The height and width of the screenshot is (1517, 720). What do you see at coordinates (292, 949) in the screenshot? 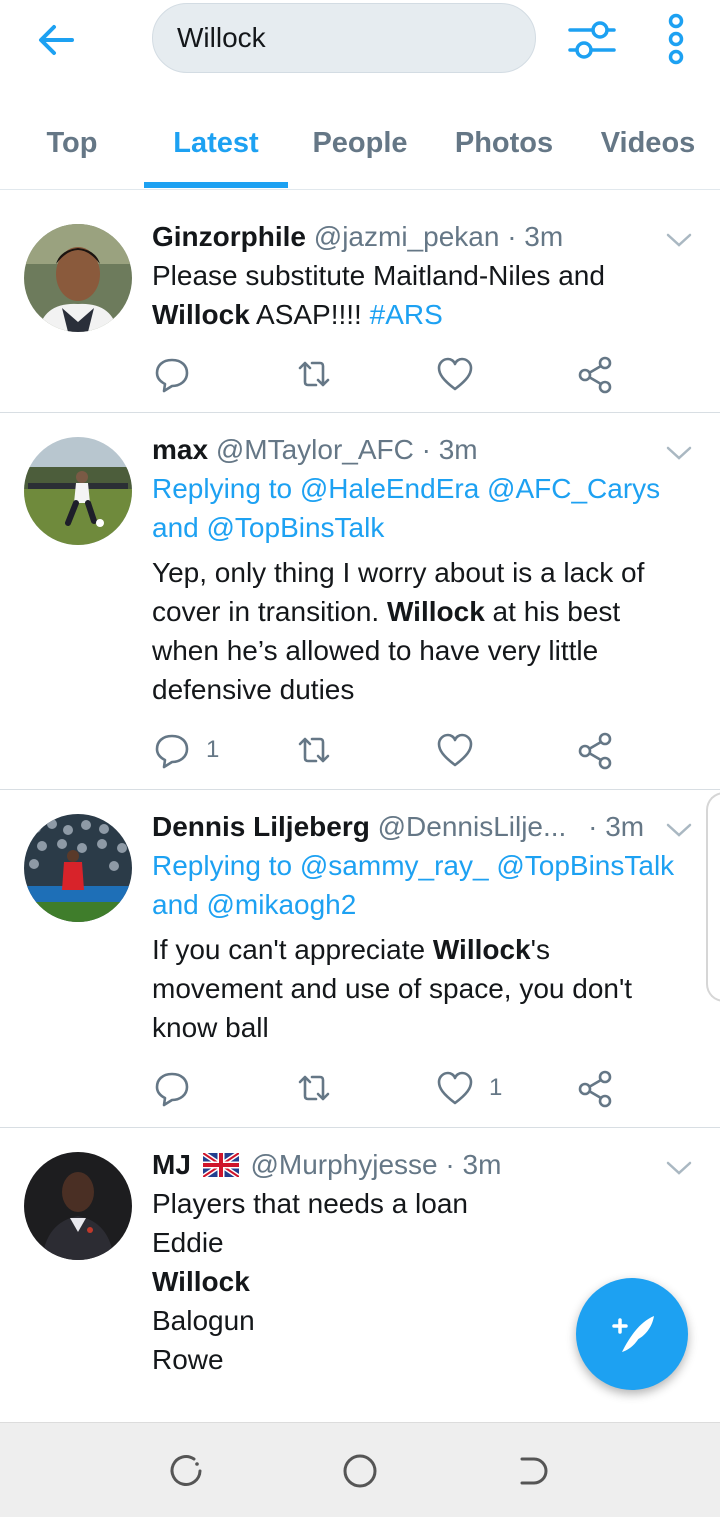
I see `text-run: If you can't appreciate` at bounding box center [292, 949].